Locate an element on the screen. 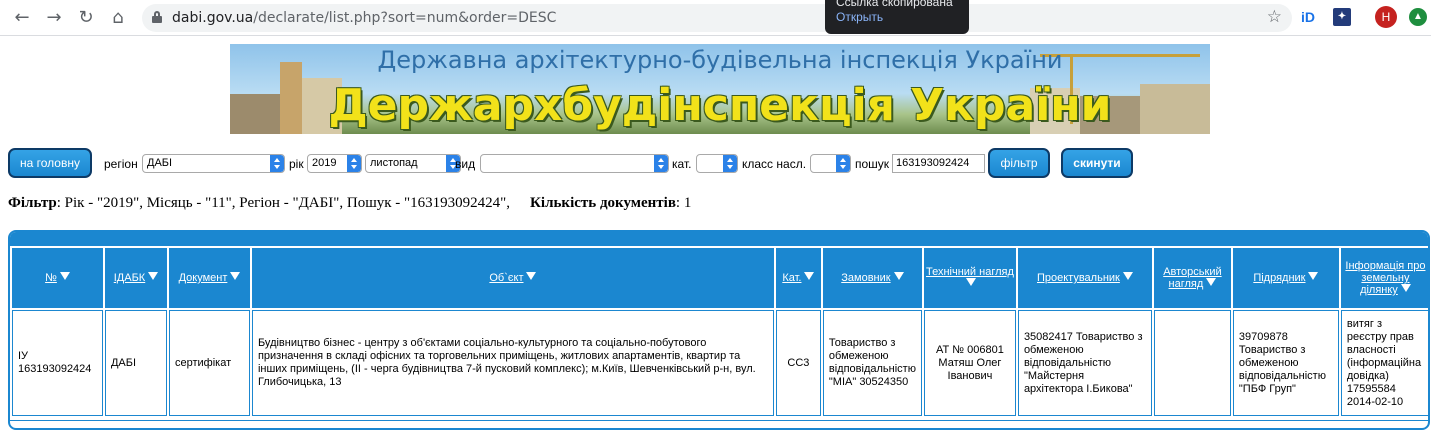 This screenshot has width=1431, height=439. year-select: 2019 is located at coordinates (334, 163).